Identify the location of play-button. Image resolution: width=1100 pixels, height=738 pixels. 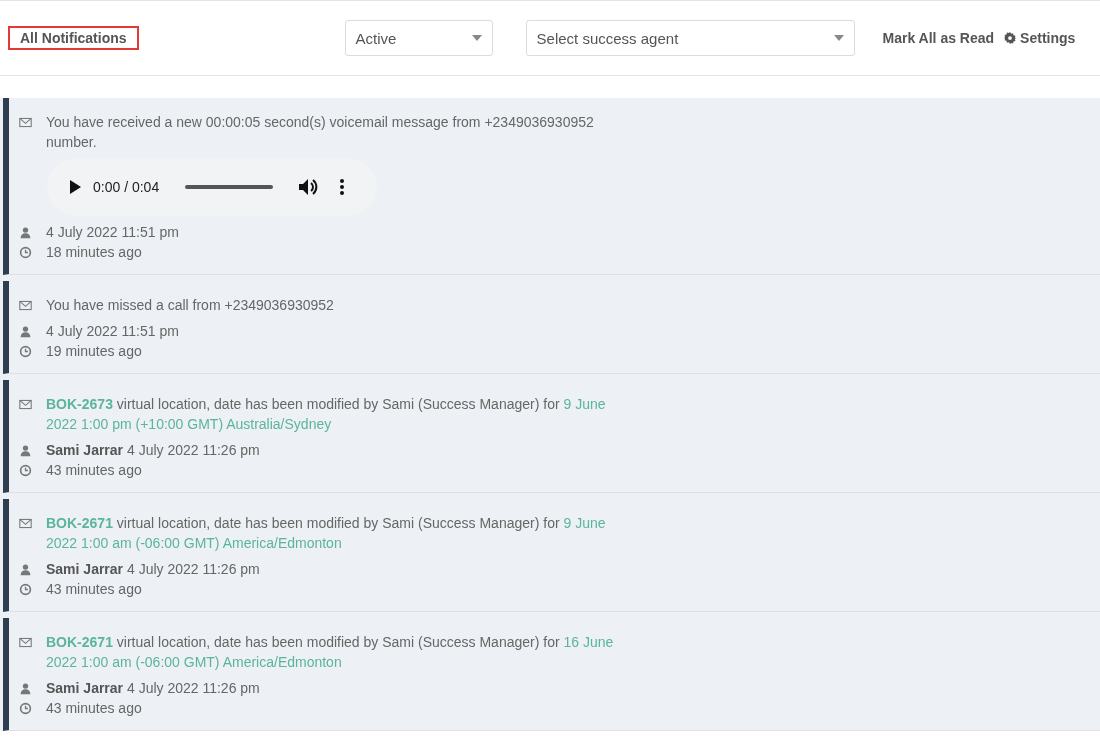
(75, 187).